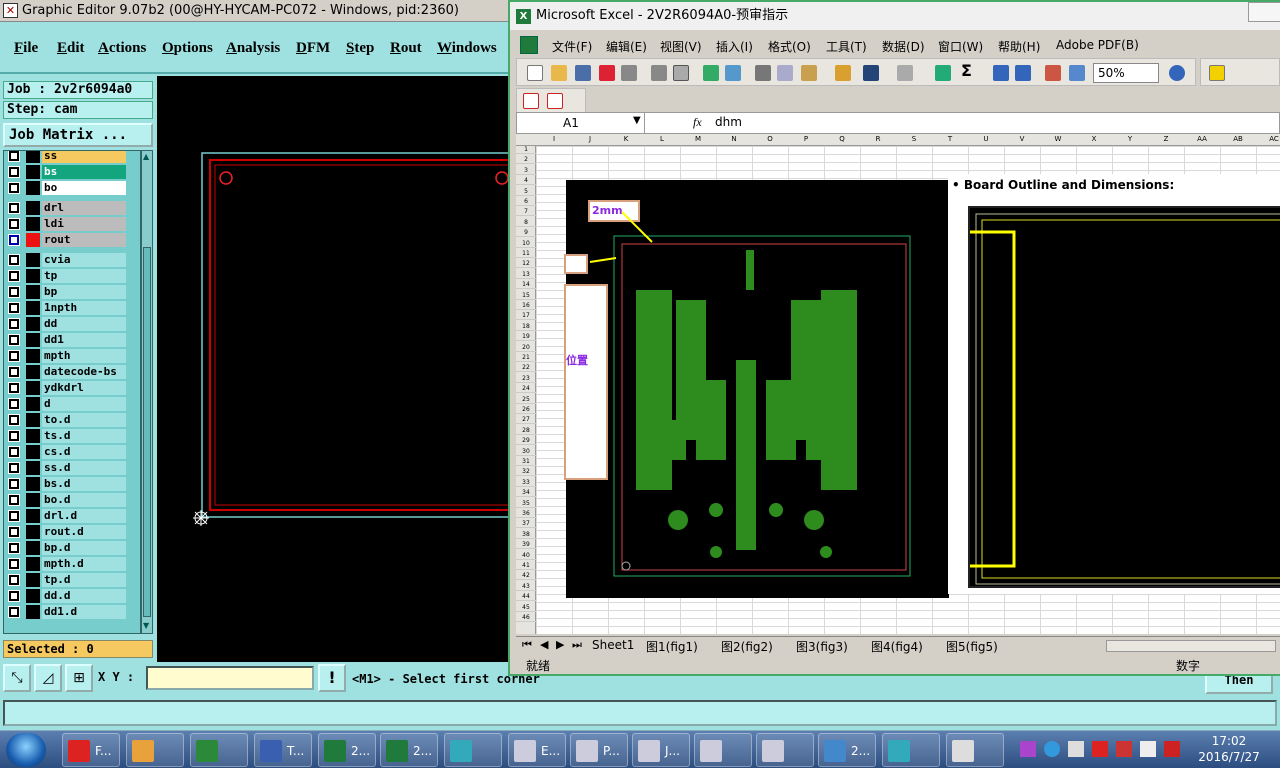  Describe the element at coordinates (1100, 749) in the screenshot. I see `tray-security-icon` at that location.